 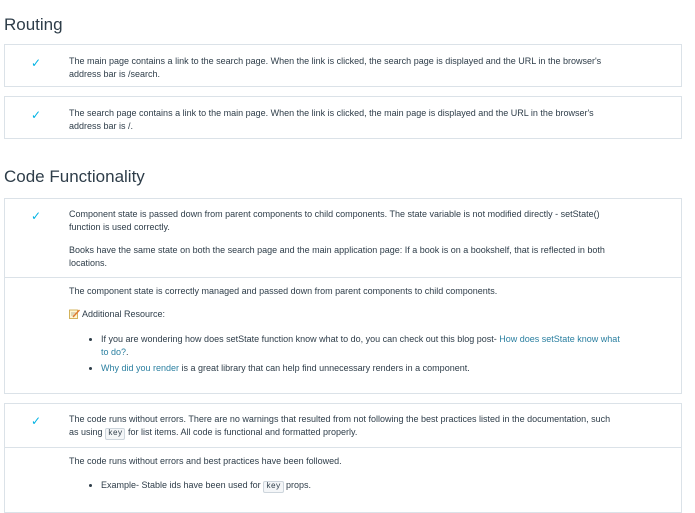 What do you see at coordinates (127, 352) in the screenshot?
I see `list-item-text-end: .` at bounding box center [127, 352].